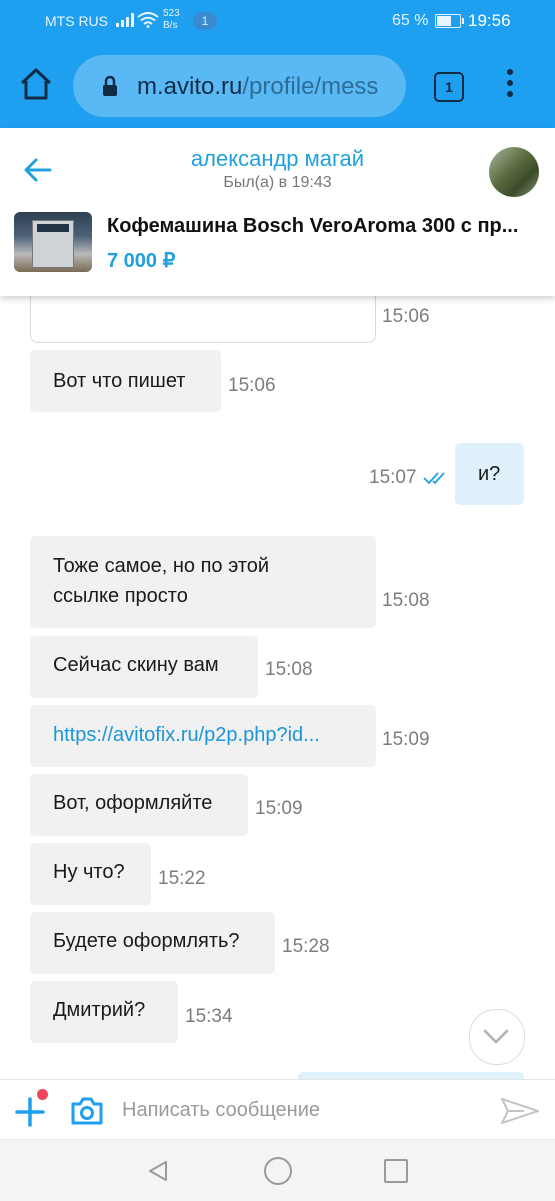 This screenshot has width=555, height=1201. I want to click on battery-icon, so click(449, 21).